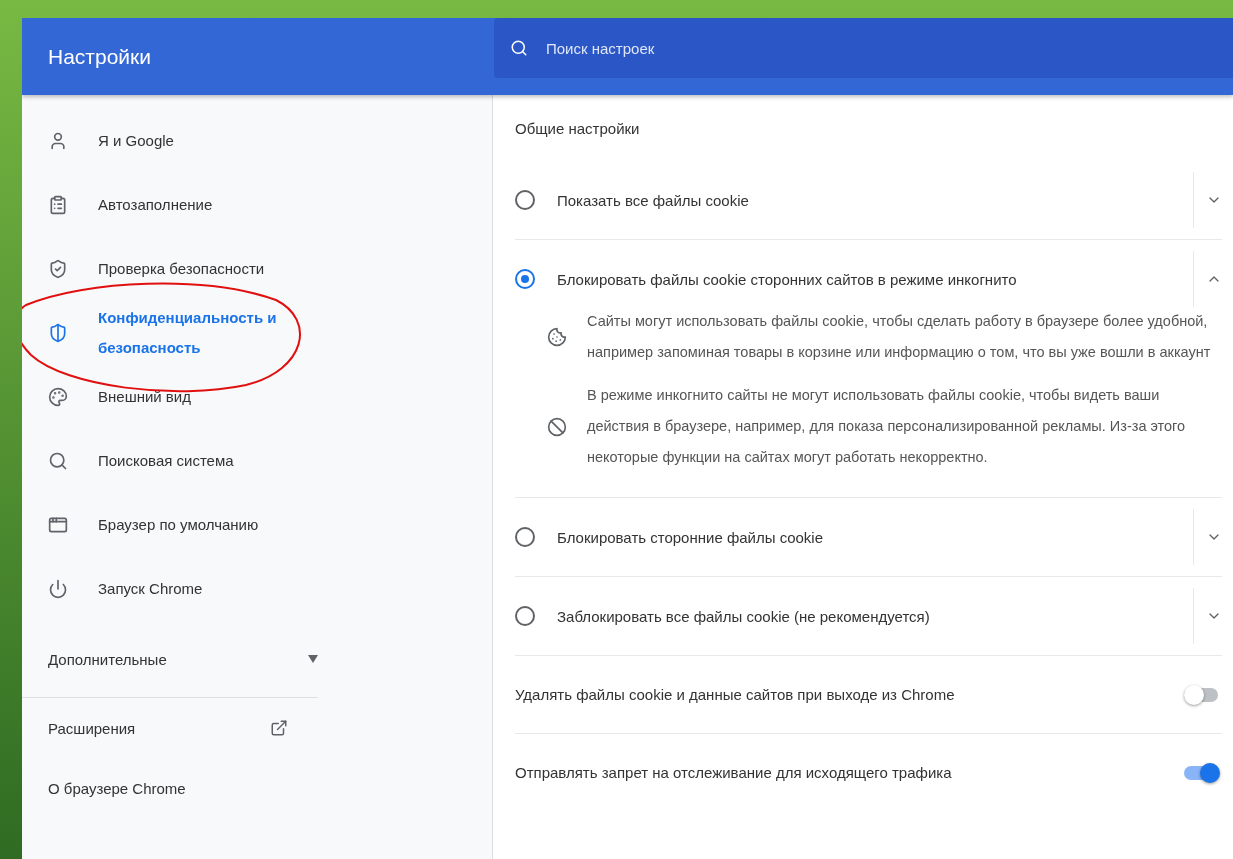 The image size is (1233, 859). Describe the element at coordinates (58, 269) in the screenshot. I see `shield-check-icon` at that location.